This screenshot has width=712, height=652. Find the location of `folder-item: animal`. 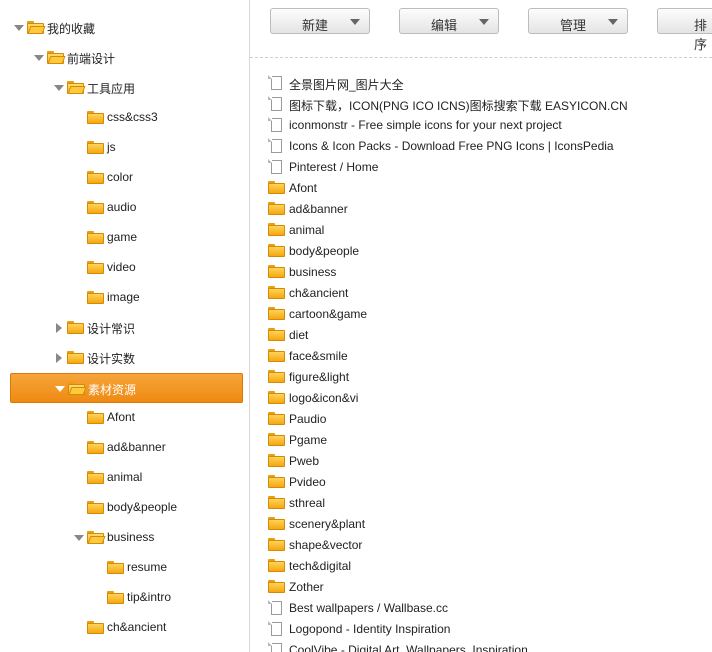

folder-item: animal is located at coordinates (488, 230).